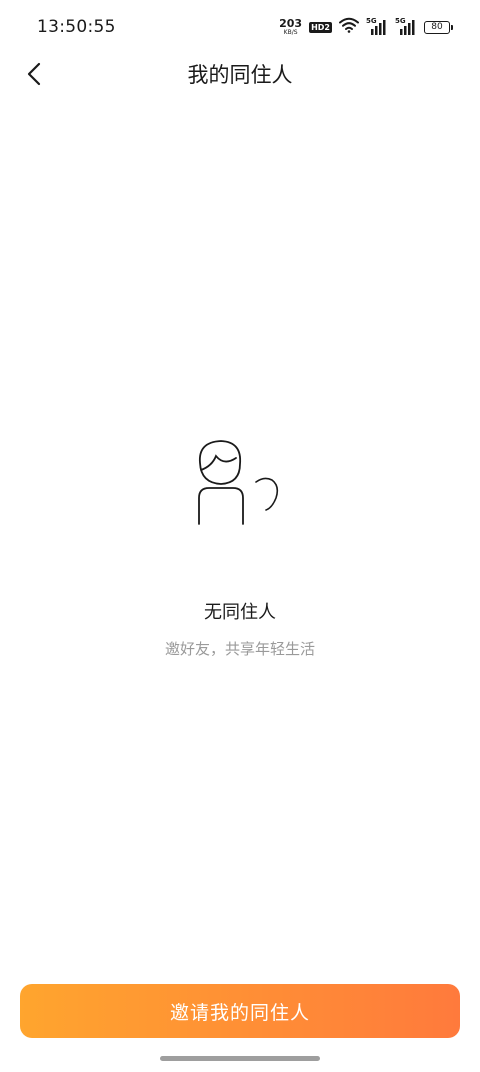 This screenshot has height=1072, width=480. Describe the element at coordinates (320, 27) in the screenshot. I see `hd-icon: HD2` at that location.